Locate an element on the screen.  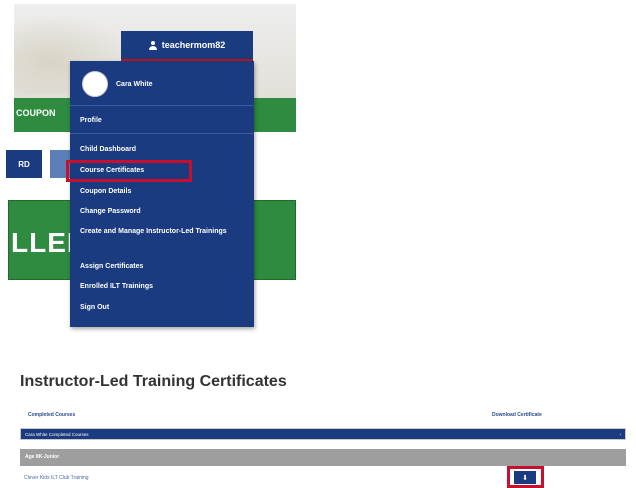
avatar is located at coordinates (95, 84).